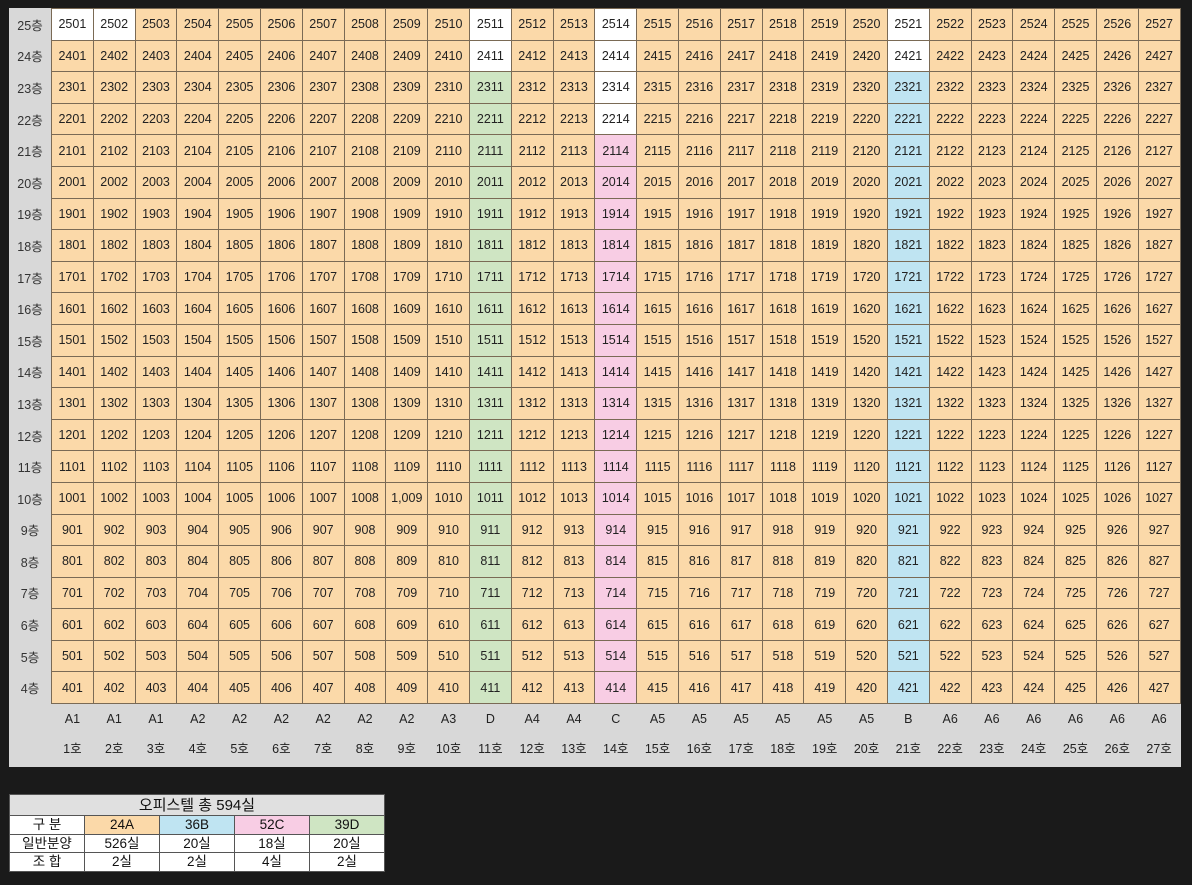  Describe the element at coordinates (992, 150) in the screenshot. I see `unit-cell: 2123` at that location.